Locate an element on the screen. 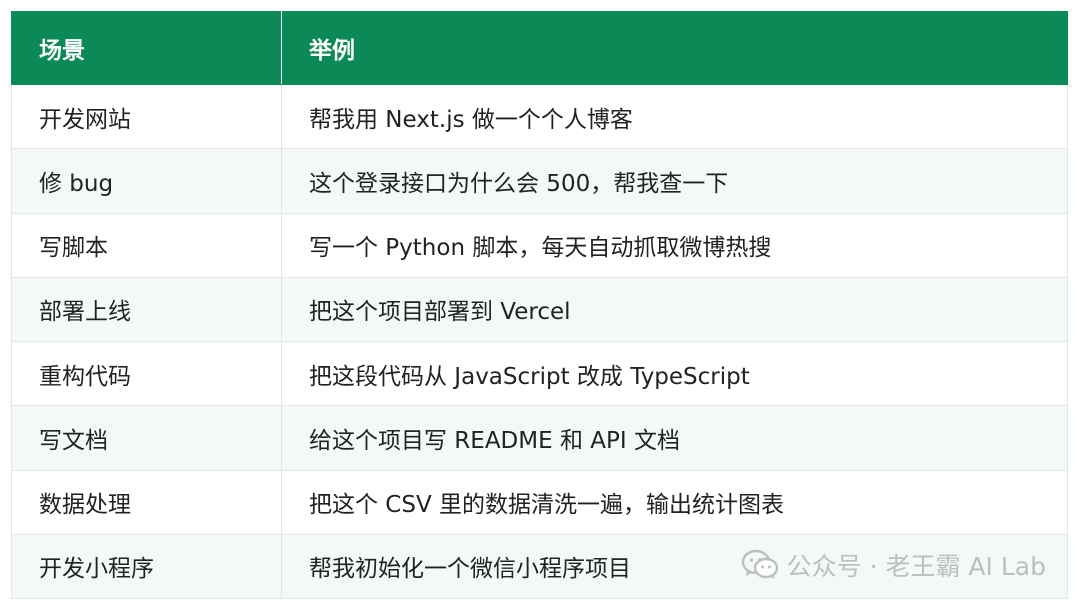  table-row: 部署上线 把这个项目部署到 Vercel is located at coordinates (539, 309).